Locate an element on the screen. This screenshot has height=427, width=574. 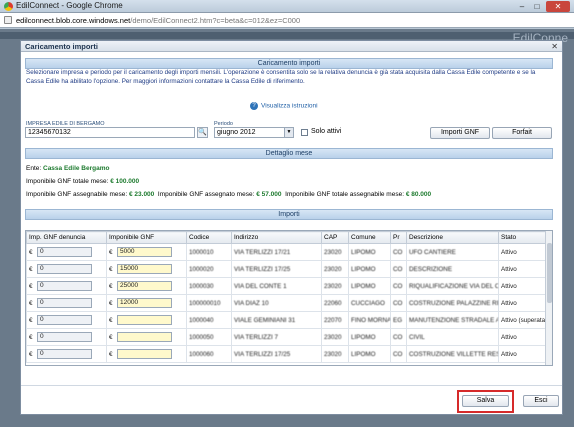
address-cell: VIA DIAZ 10 is located at coordinates (276, 303).